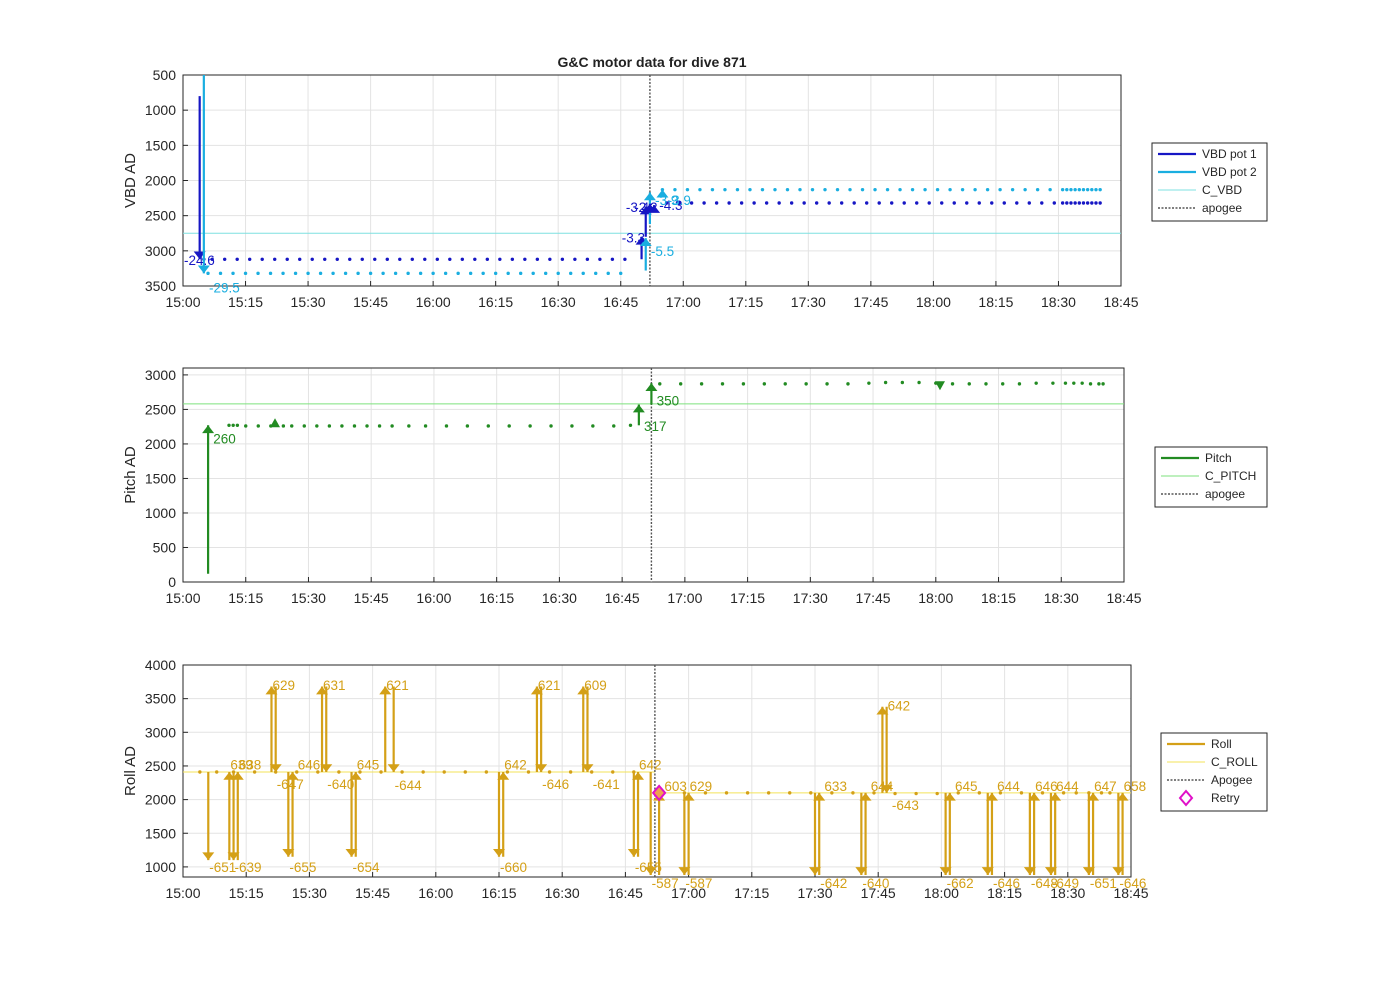  Describe the element at coordinates (372, 893) in the screenshot. I see `x-tick-label: 15:45` at that location.